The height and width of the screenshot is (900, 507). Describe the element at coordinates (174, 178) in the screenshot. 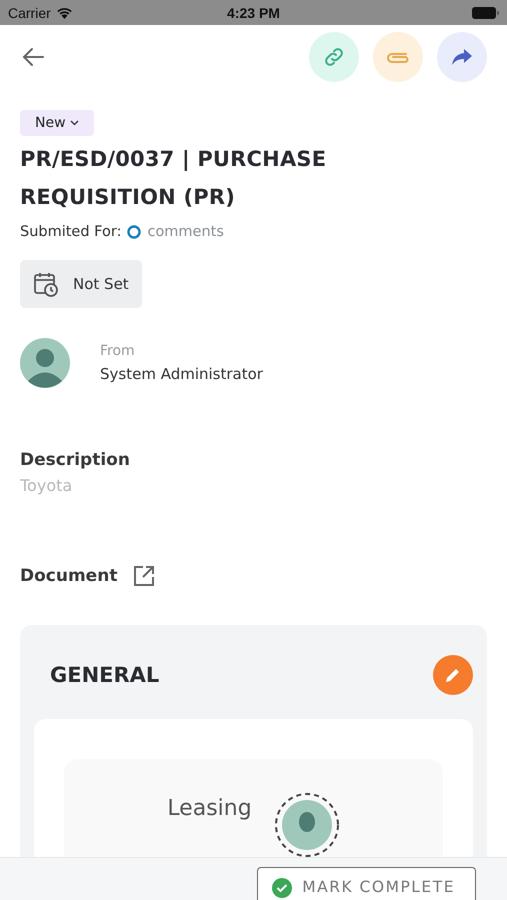

I see `document-title: PR/ESD/0037 | PURCHASE REQUISITION (PR)` at that location.